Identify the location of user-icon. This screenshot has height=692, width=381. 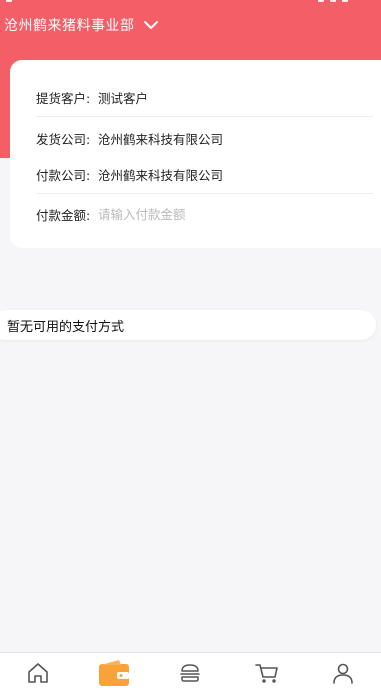
(343, 673).